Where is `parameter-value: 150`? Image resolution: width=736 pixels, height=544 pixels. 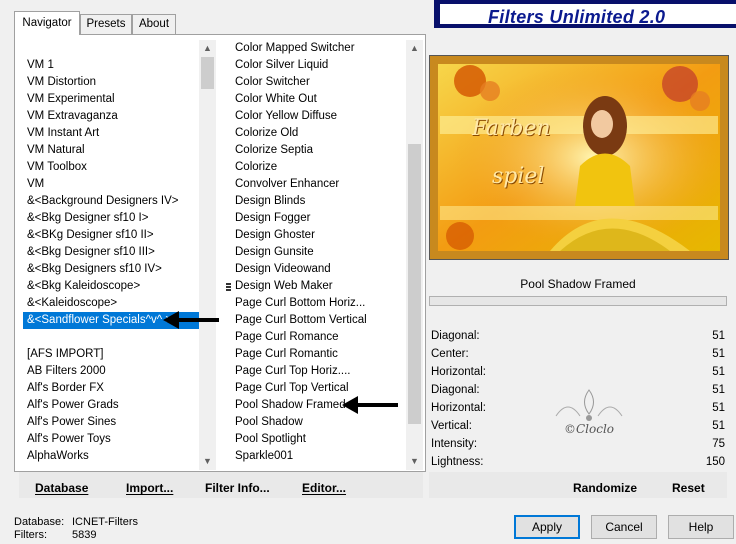
parameter-value: 150 is located at coordinates (715, 462).